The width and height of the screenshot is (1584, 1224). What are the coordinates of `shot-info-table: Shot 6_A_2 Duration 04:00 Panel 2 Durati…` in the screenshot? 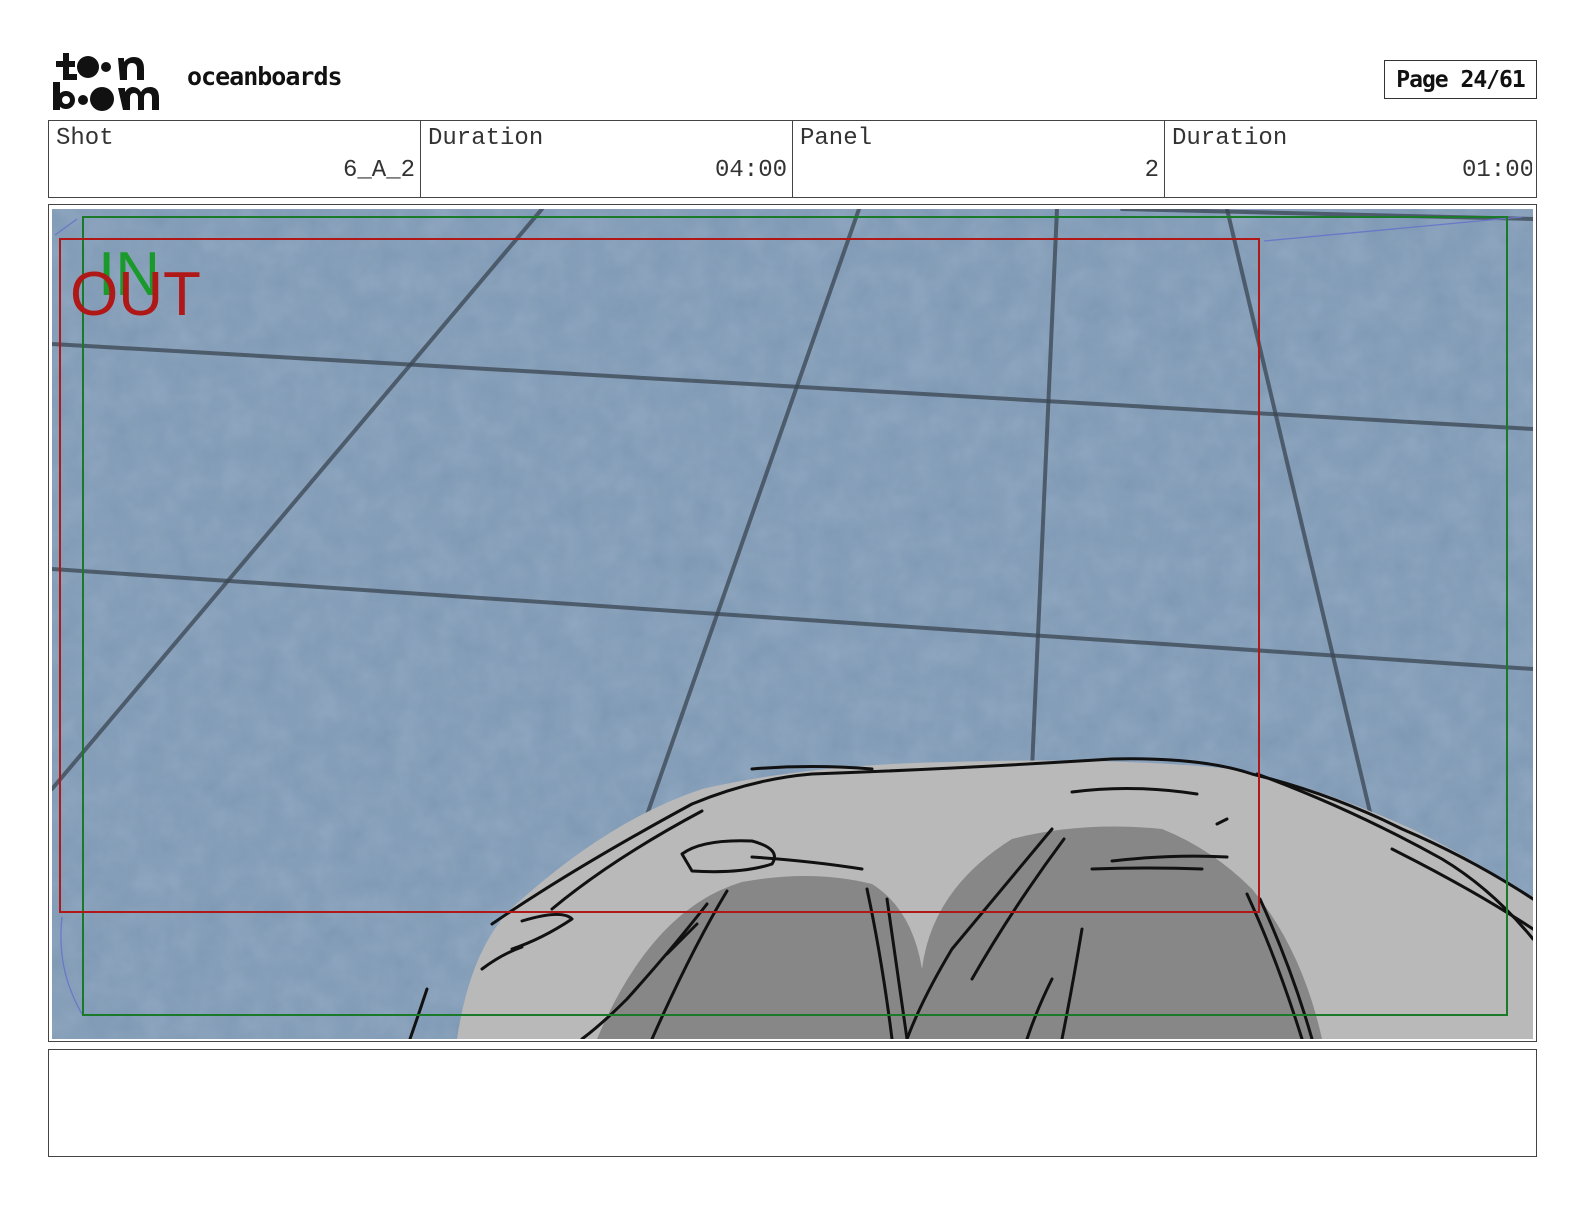 It's located at (792, 159).